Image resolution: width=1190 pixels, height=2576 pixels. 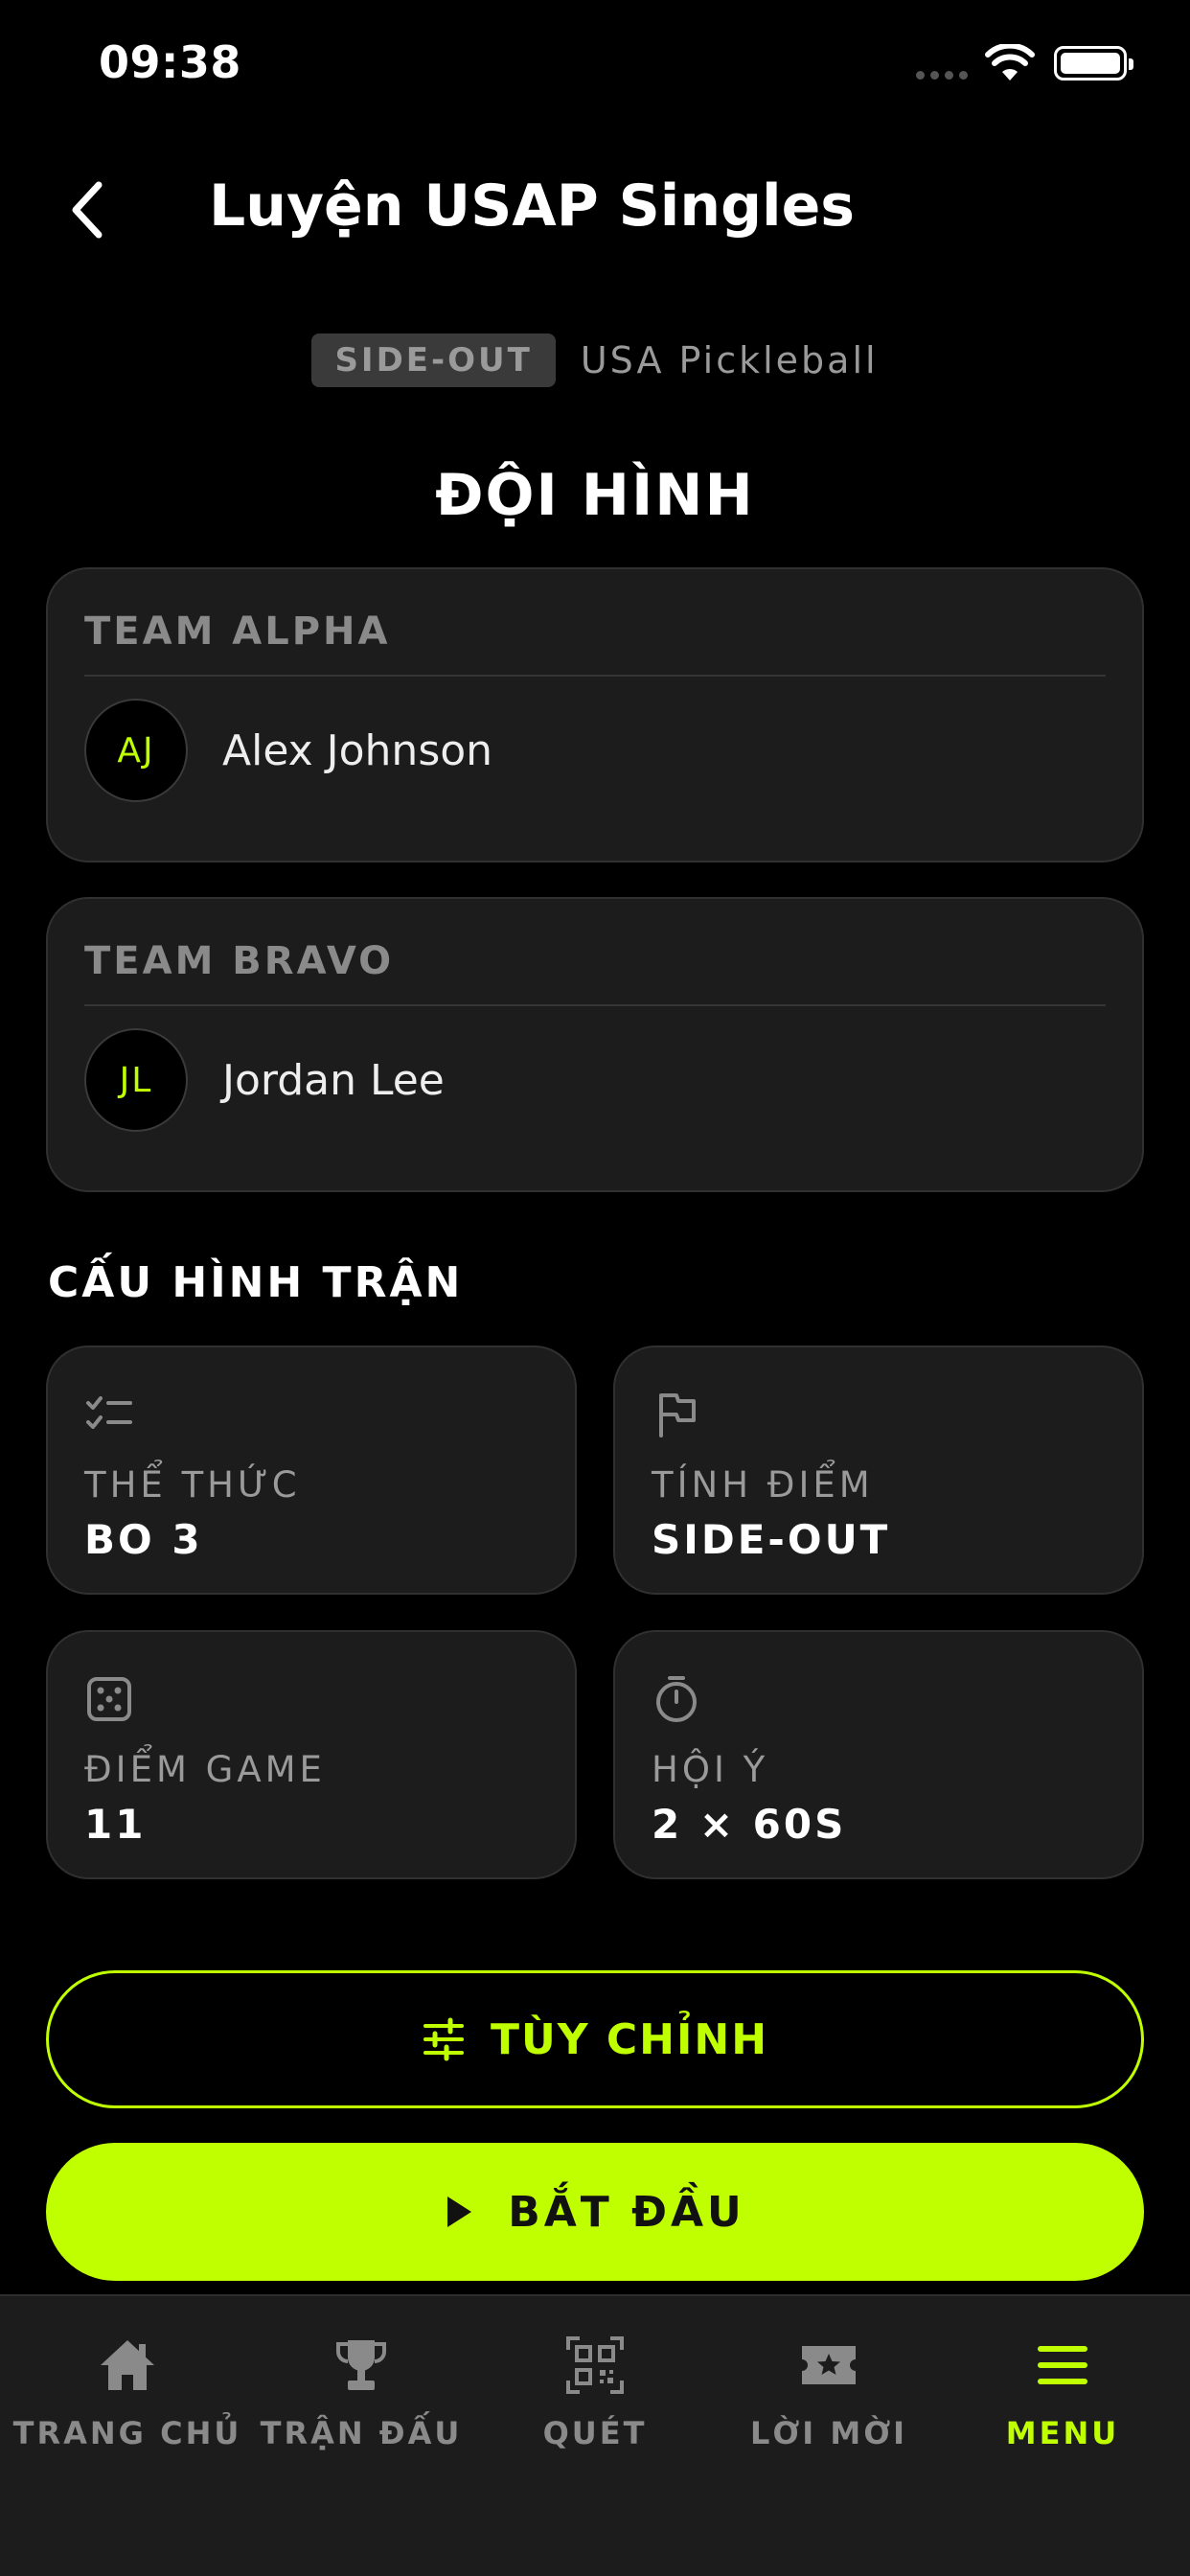 What do you see at coordinates (942, 75) in the screenshot?
I see `cellular-signal-icon` at bounding box center [942, 75].